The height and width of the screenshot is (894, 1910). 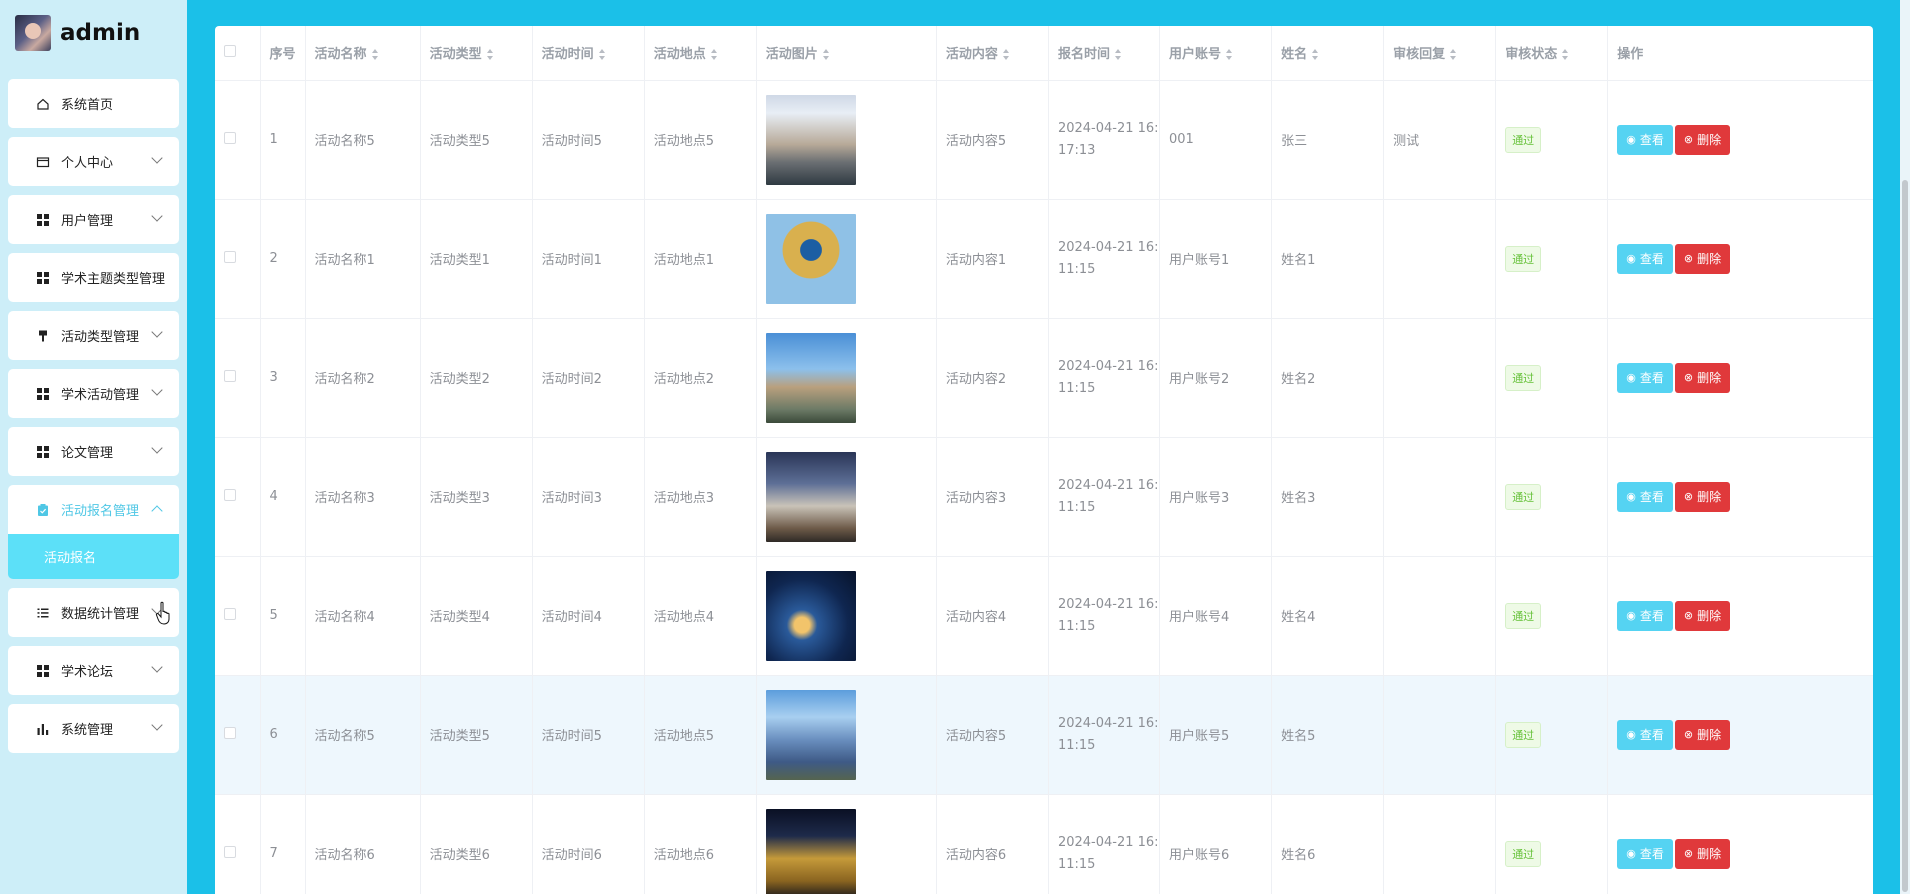 What do you see at coordinates (700, 53) in the screenshot?
I see `header-activity-place: 活动地点` at bounding box center [700, 53].